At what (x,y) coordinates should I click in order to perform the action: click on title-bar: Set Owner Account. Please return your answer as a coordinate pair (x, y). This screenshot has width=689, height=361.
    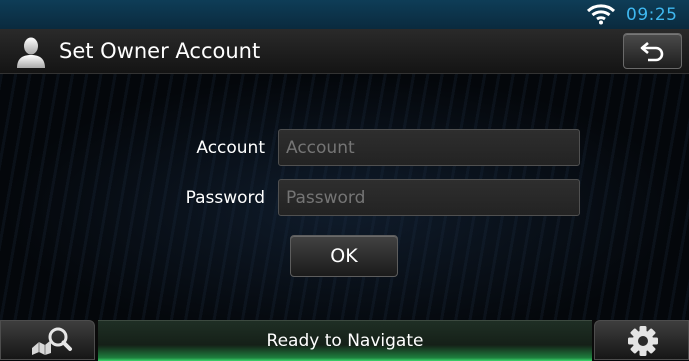
    Looking at the image, I should click on (344, 51).